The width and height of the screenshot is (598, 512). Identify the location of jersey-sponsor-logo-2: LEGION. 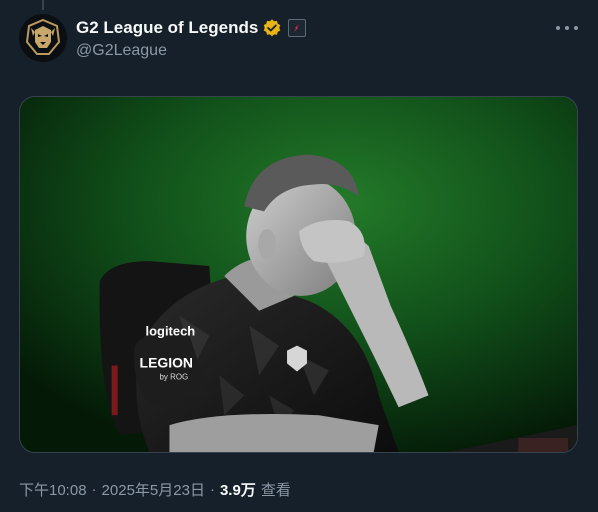
(166, 362).